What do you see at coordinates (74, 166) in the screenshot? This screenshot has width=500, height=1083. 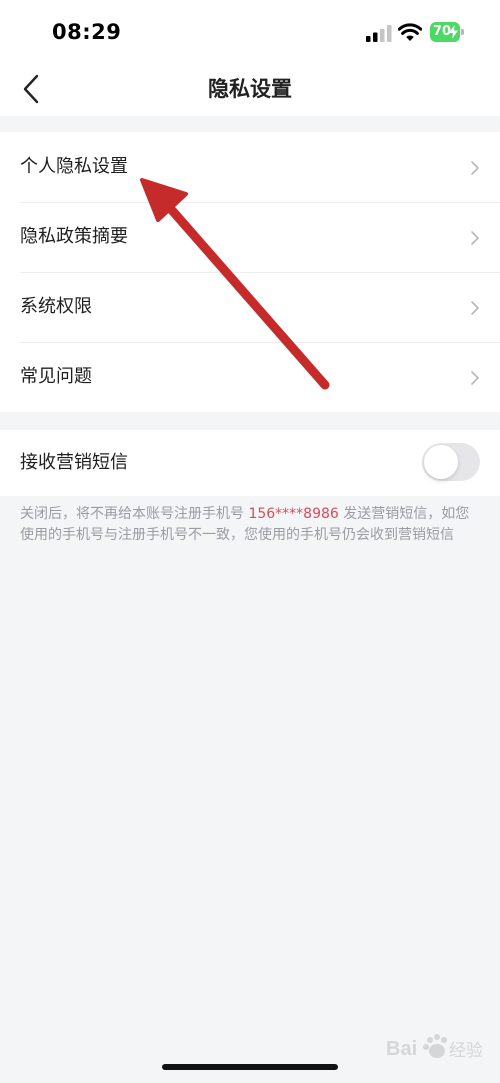 I see `menu-item-label: 个人隐私设置` at bounding box center [74, 166].